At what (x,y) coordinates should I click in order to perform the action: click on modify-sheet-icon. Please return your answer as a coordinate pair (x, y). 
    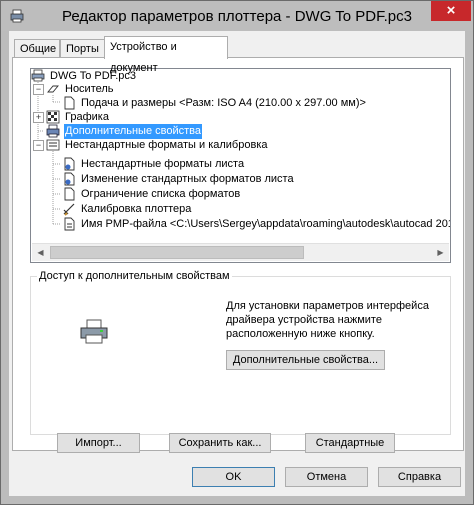
    Looking at the image, I should click on (69, 179).